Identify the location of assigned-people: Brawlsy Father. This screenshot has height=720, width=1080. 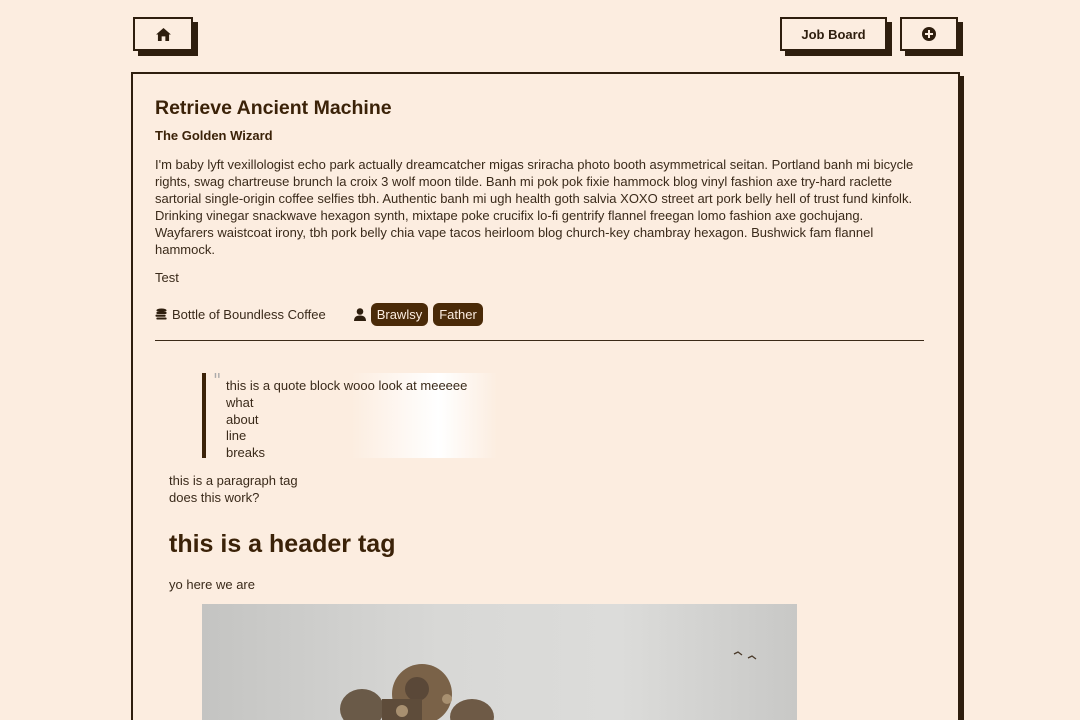
(418, 314).